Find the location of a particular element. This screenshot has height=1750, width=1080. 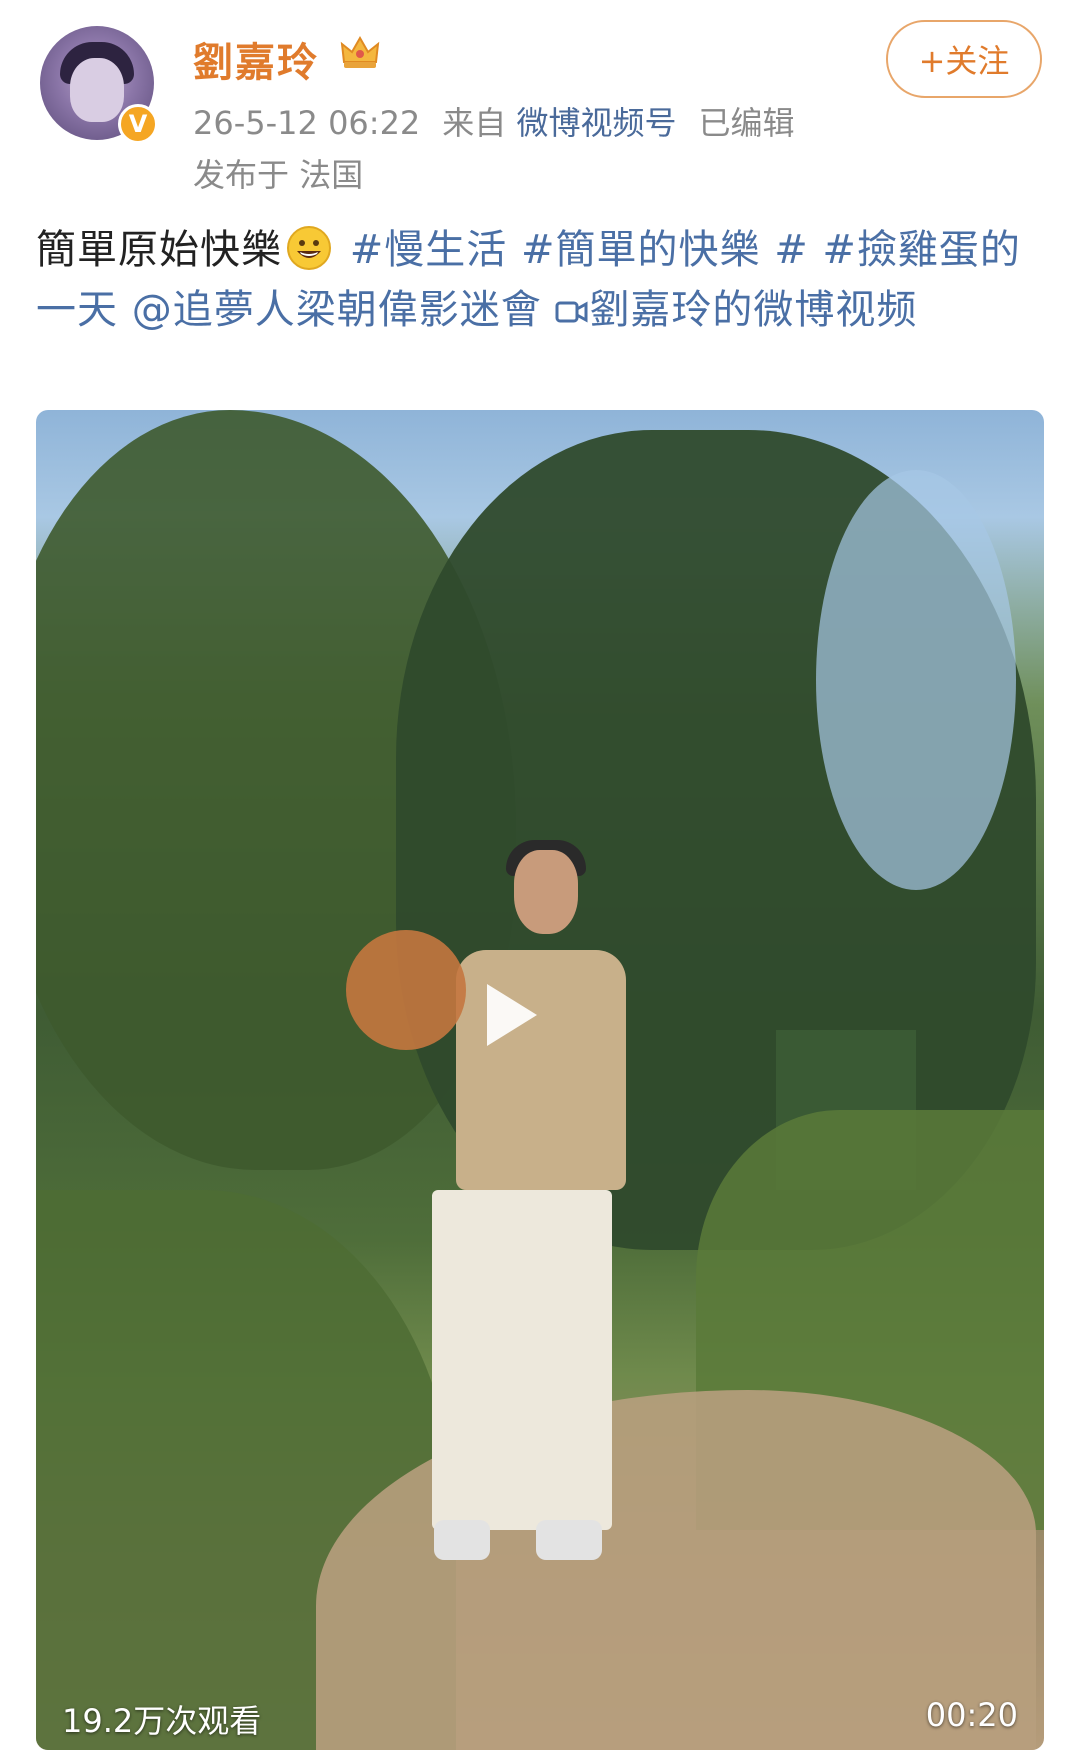

post-source-link: 微博视频号 is located at coordinates (596, 123).